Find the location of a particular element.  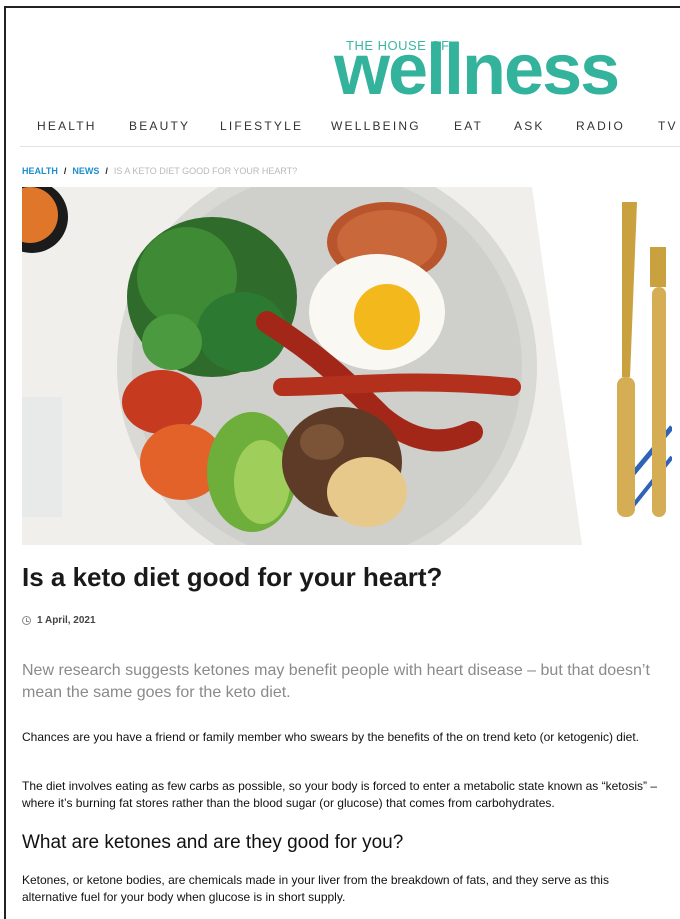

article-date: 1 April, 2021 is located at coordinates (66, 620).